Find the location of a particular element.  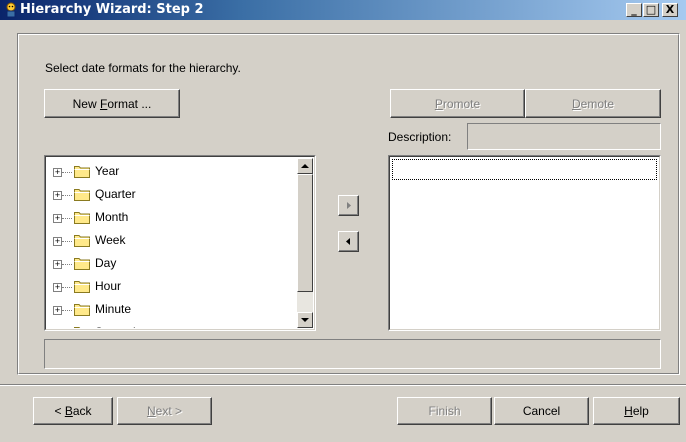

promote-button: Promote is located at coordinates (457, 103).